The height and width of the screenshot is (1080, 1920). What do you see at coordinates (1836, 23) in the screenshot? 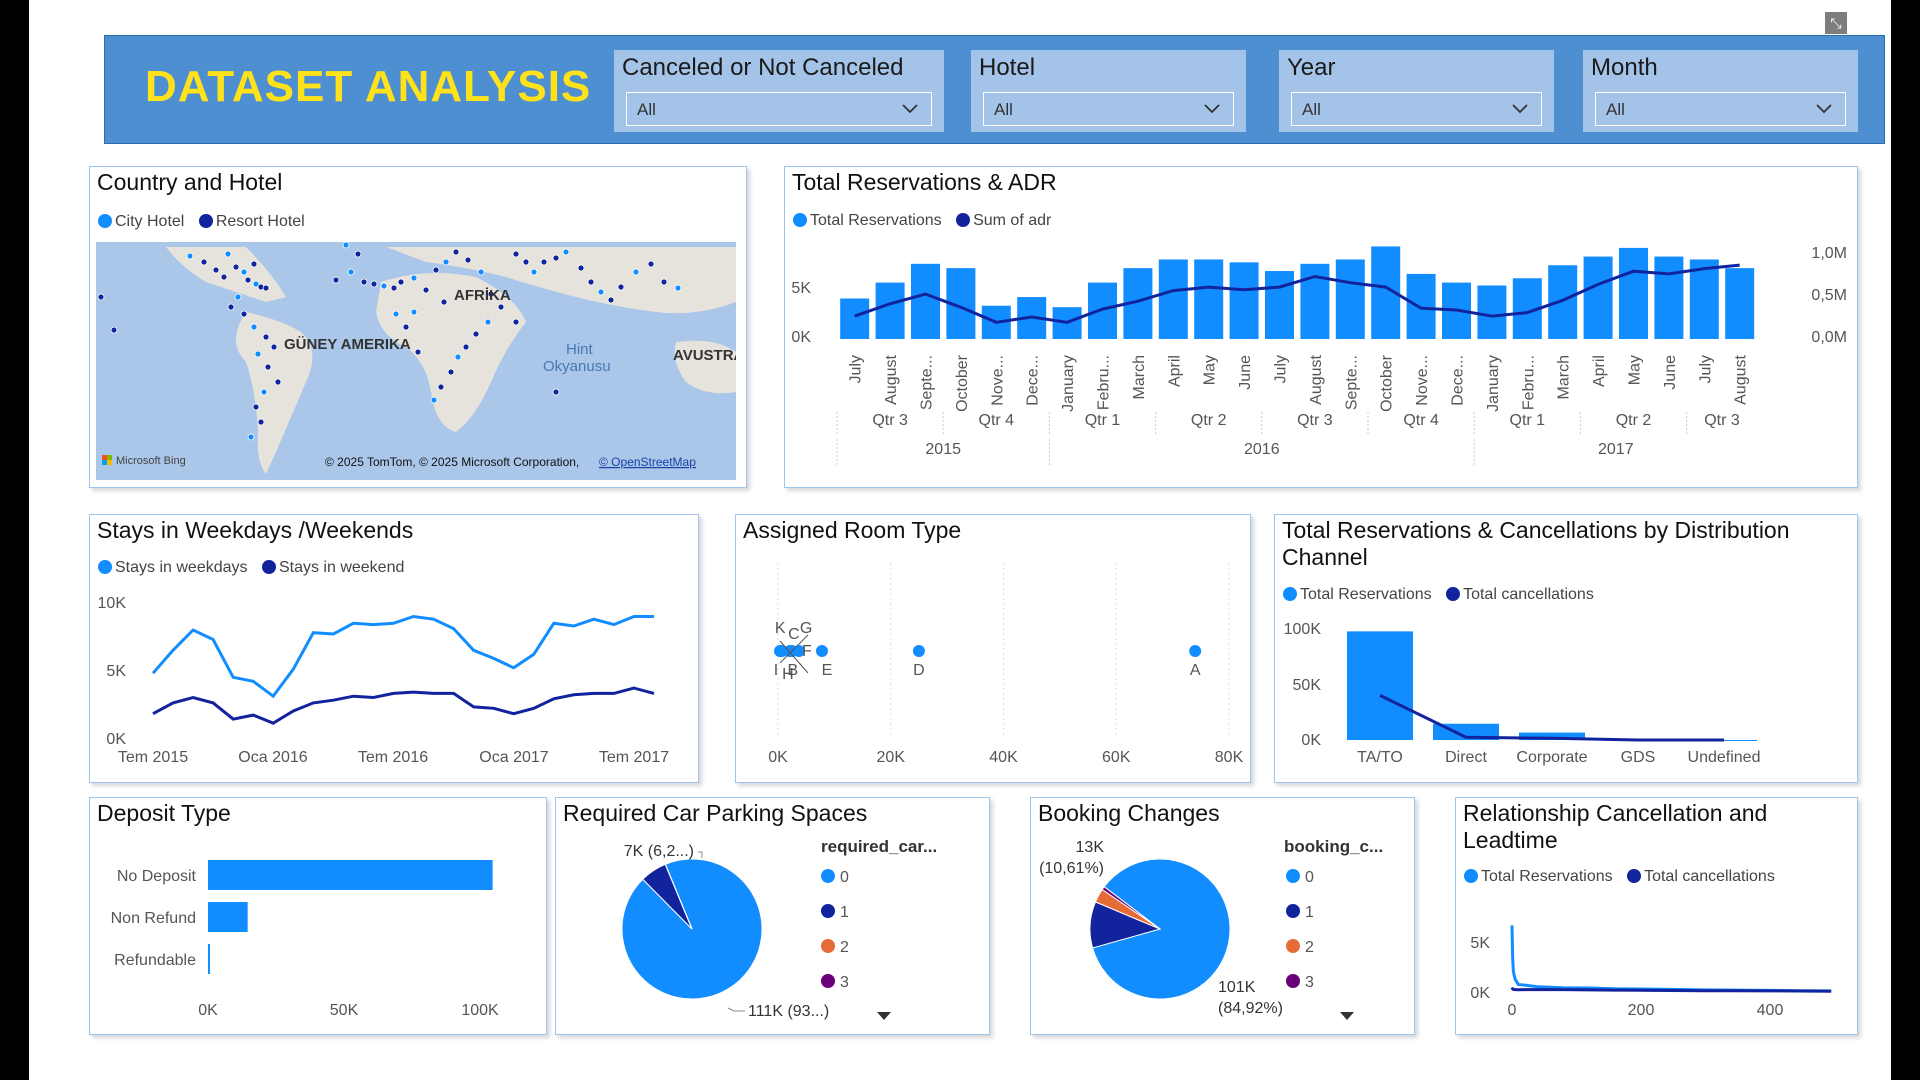
I see `focus-mode-icon: ⤡` at bounding box center [1836, 23].